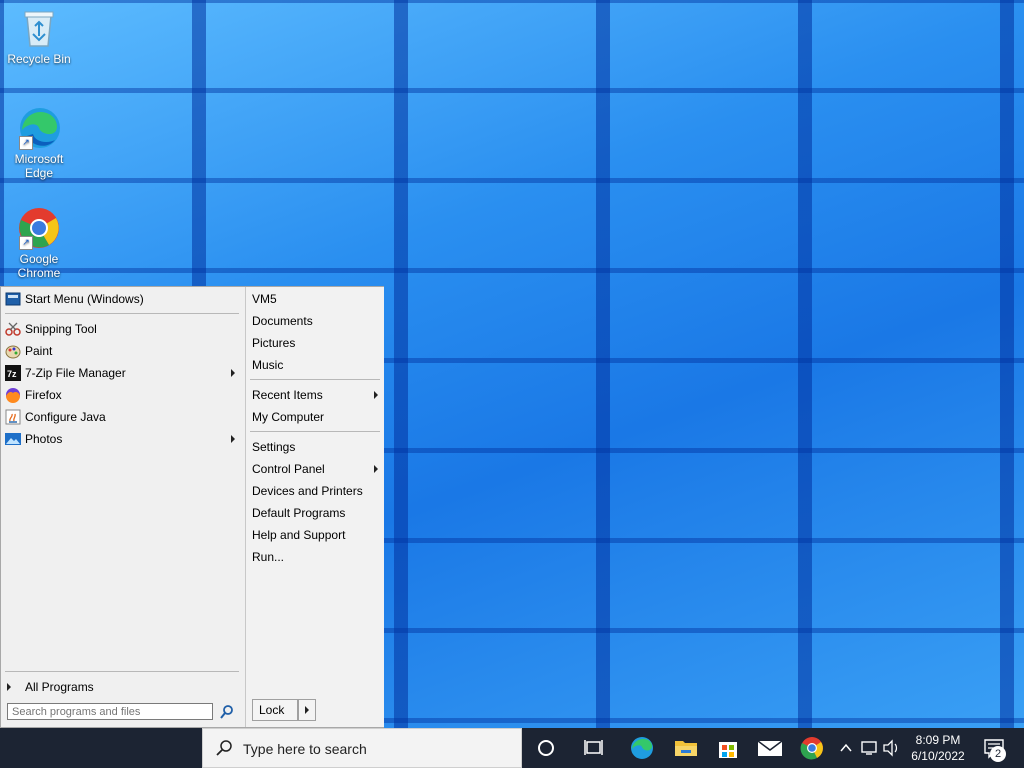 The width and height of the screenshot is (1024, 771). What do you see at coordinates (39, 128) in the screenshot?
I see `edge-icon: ↗` at bounding box center [39, 128].